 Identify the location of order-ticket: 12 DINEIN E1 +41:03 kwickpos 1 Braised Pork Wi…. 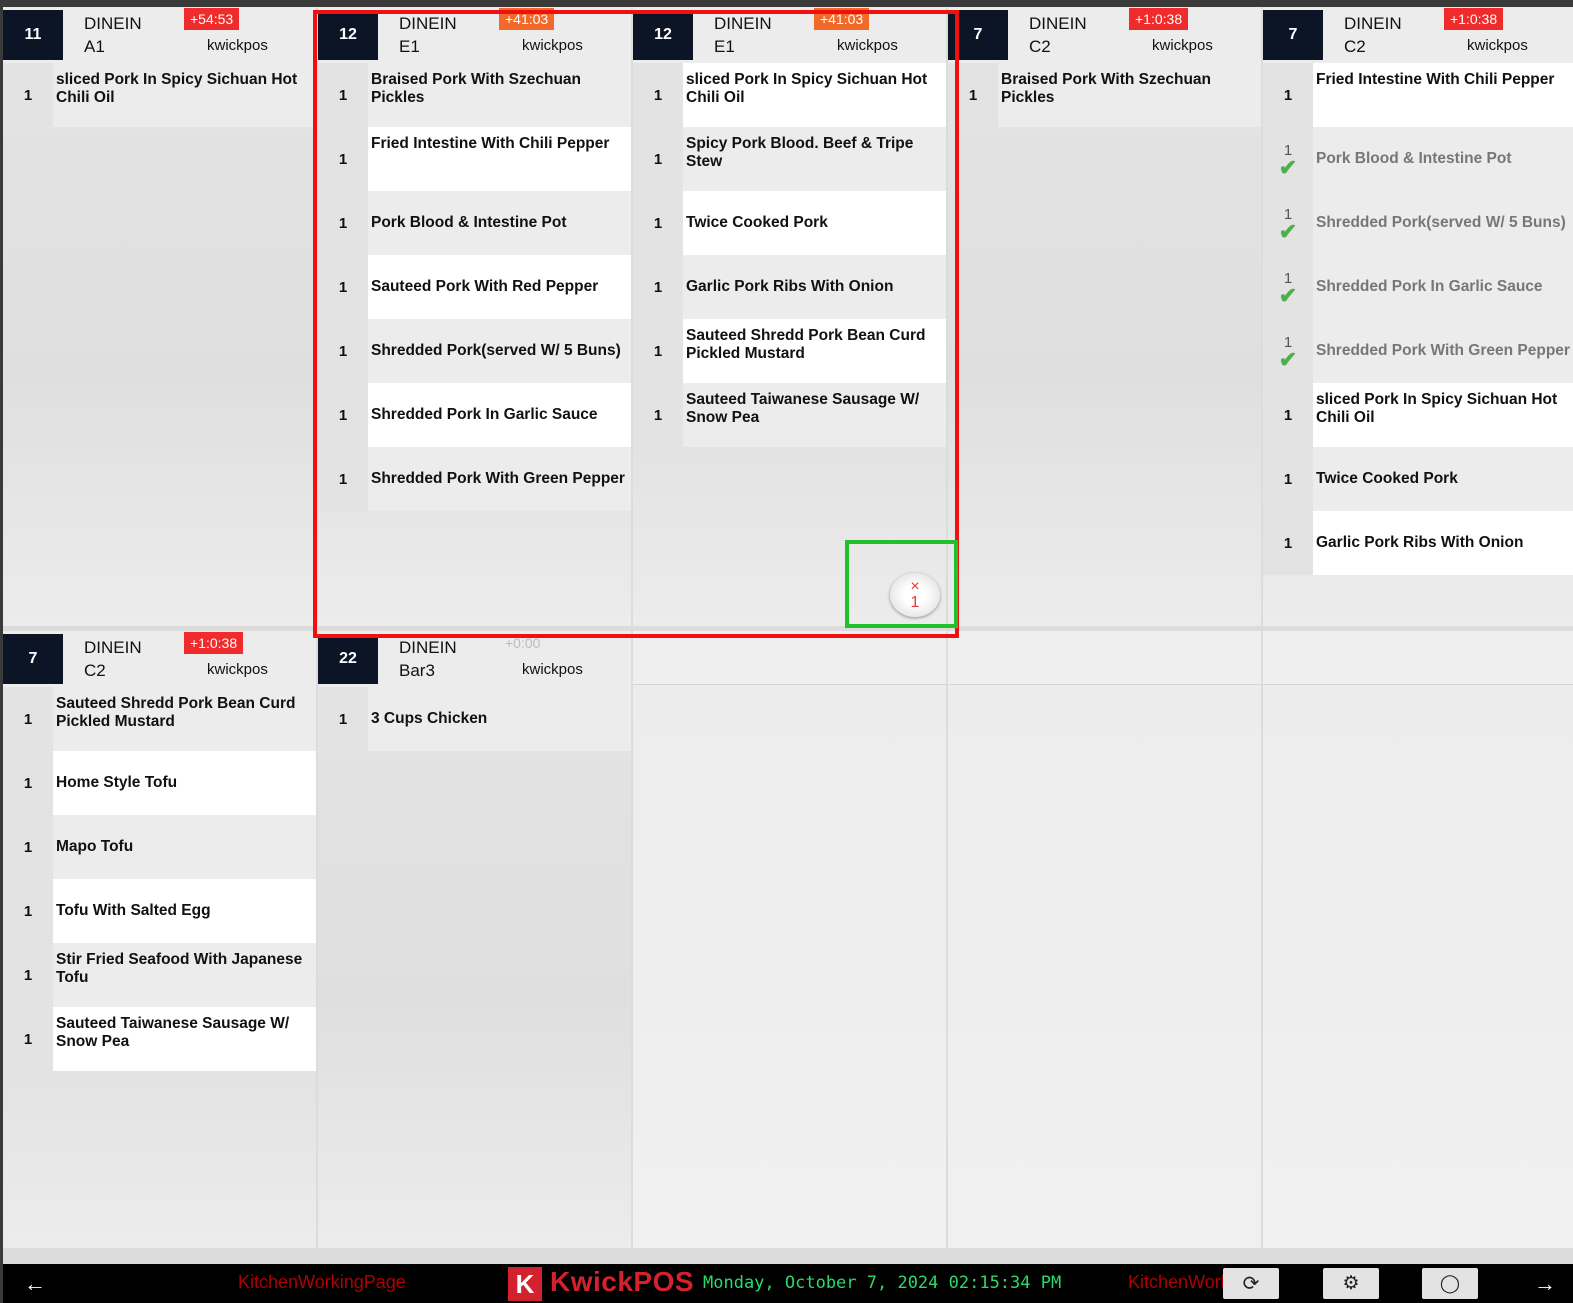
(474, 259).